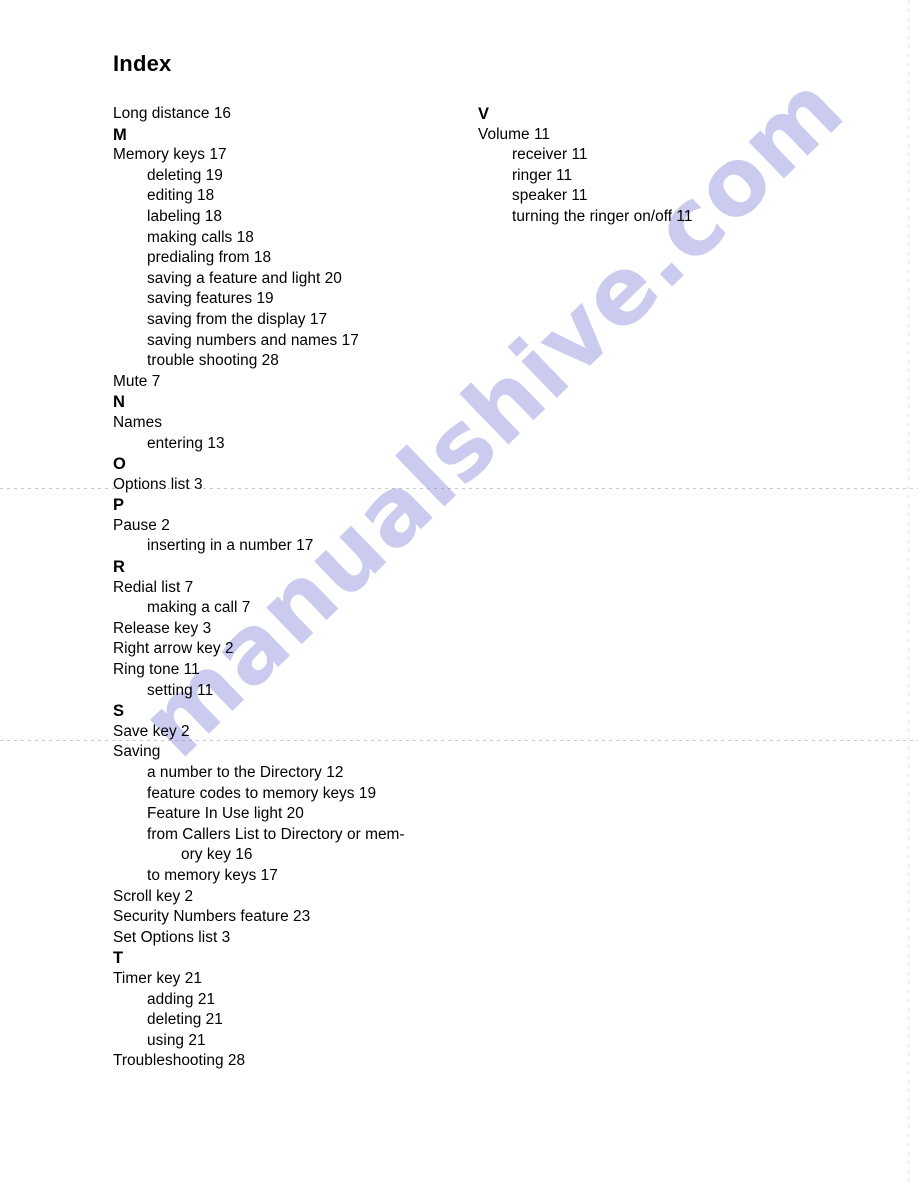  What do you see at coordinates (185, 1020) in the screenshot?
I see `index-entry: deleting 21` at bounding box center [185, 1020].